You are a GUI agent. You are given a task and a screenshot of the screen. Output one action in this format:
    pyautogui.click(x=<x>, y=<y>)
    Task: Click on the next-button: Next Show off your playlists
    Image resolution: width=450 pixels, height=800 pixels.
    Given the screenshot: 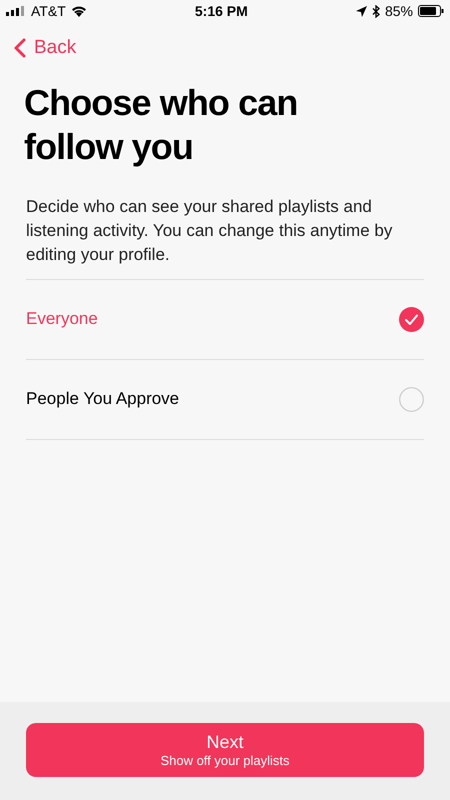 What is the action you would take?
    pyautogui.click(x=225, y=750)
    